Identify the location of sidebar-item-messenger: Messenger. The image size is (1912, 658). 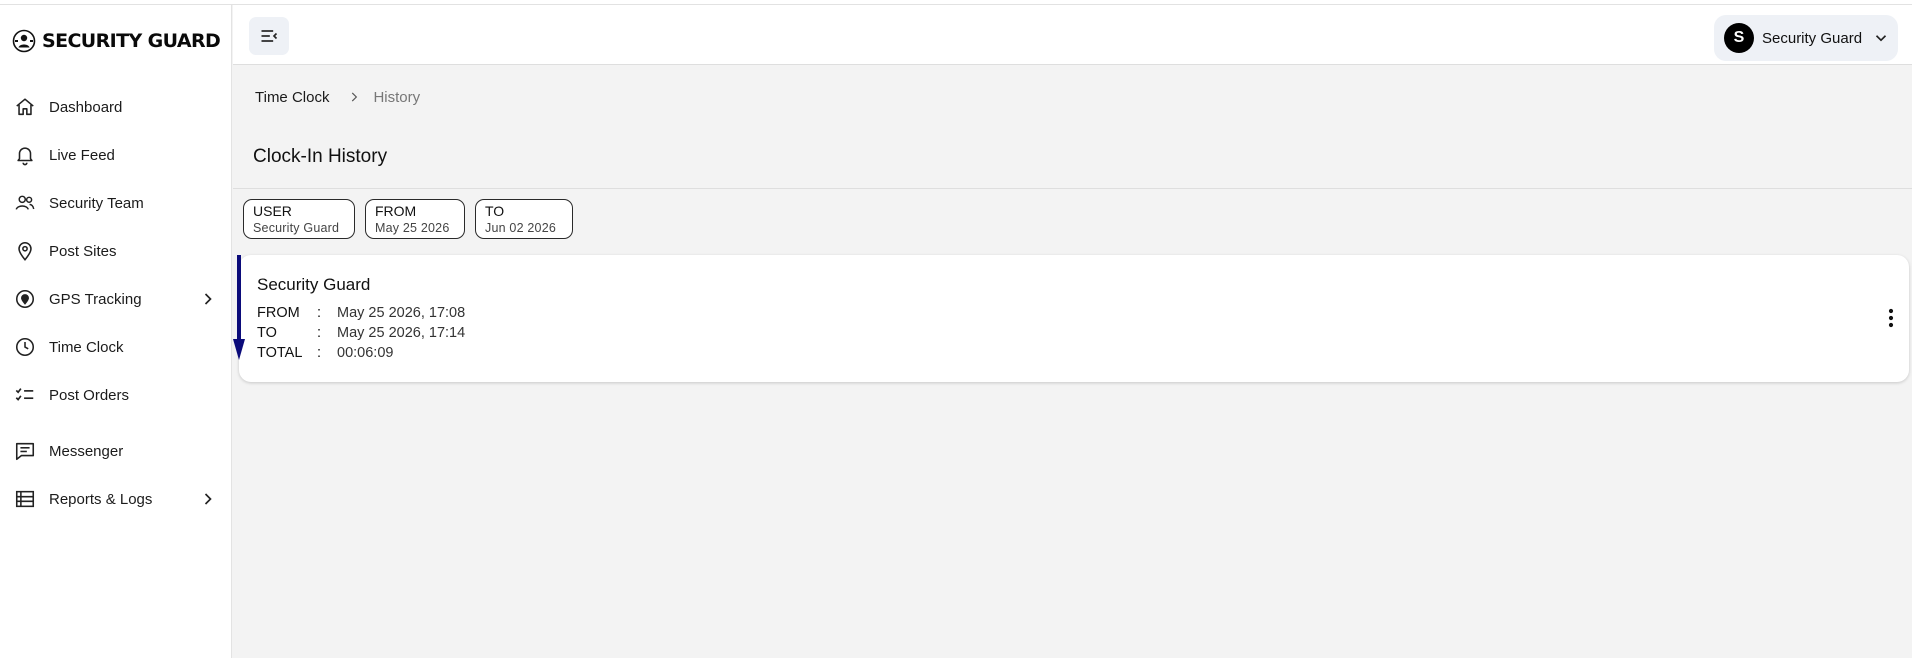
(116, 451).